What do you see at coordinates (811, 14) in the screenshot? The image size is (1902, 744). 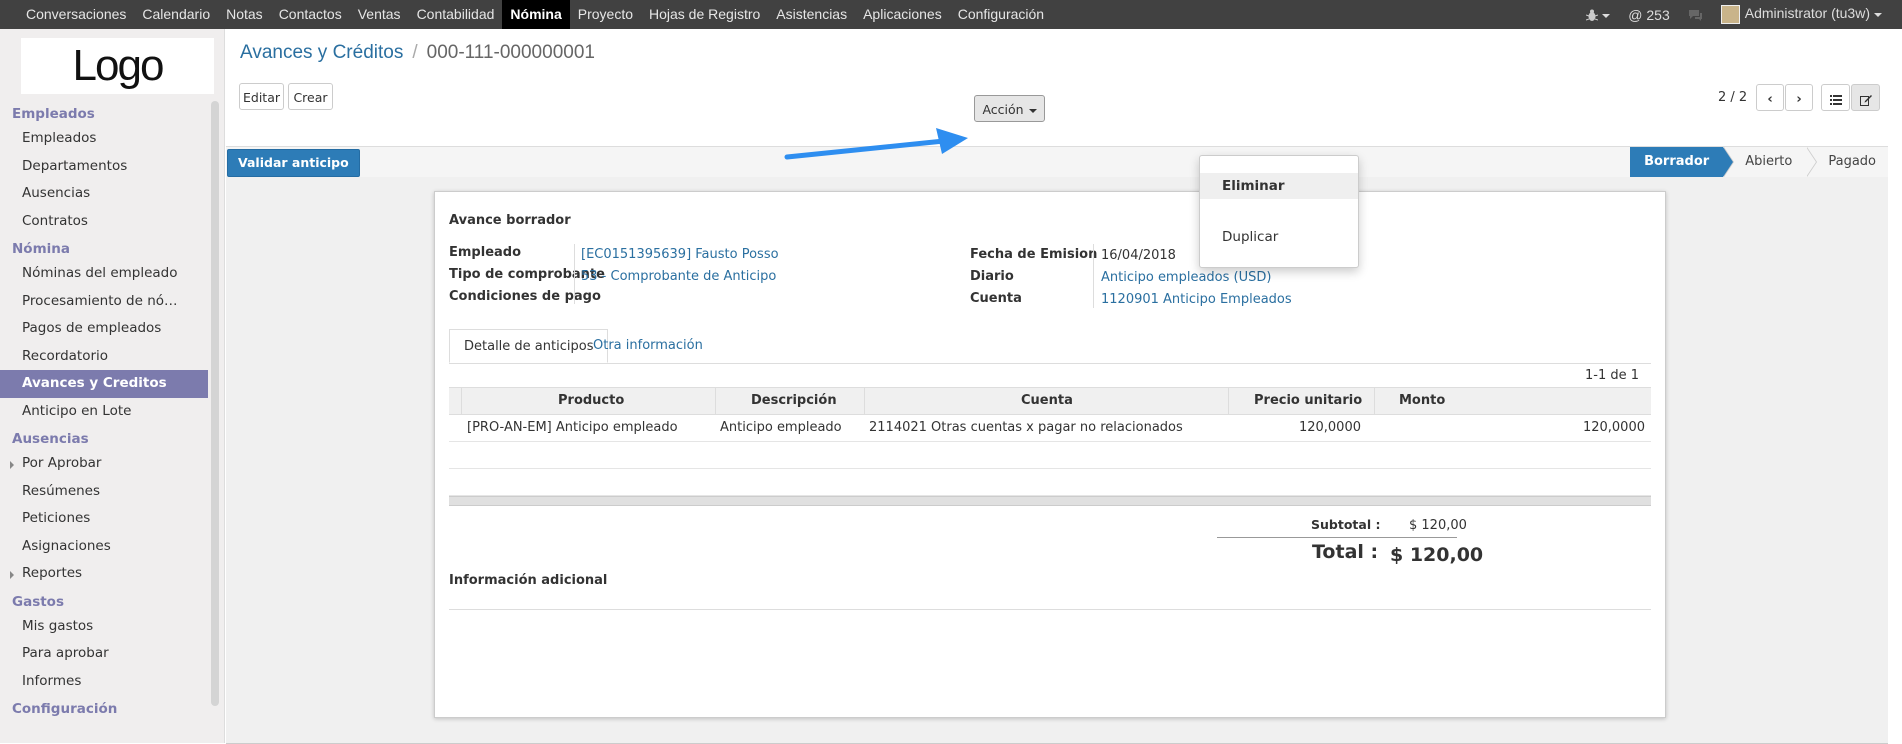 I see `menu-asistencias: Asistencias` at bounding box center [811, 14].